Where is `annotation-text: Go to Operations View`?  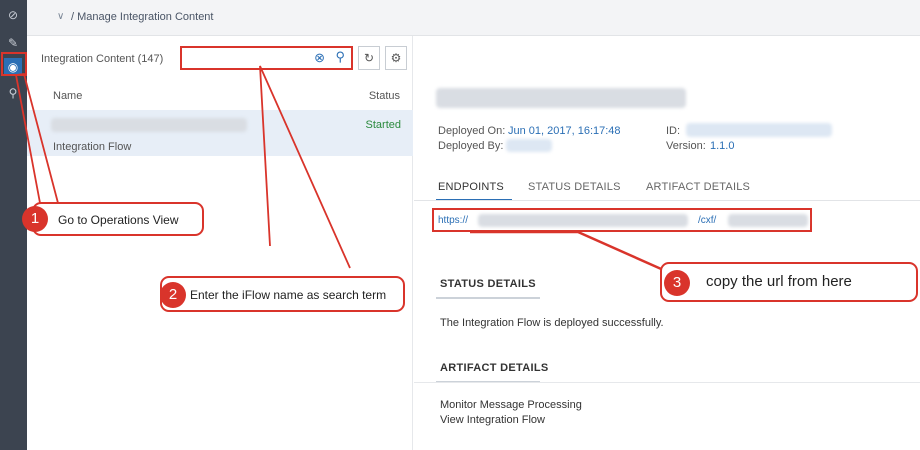
annotation-text: Go to Operations View is located at coordinates (118, 220).